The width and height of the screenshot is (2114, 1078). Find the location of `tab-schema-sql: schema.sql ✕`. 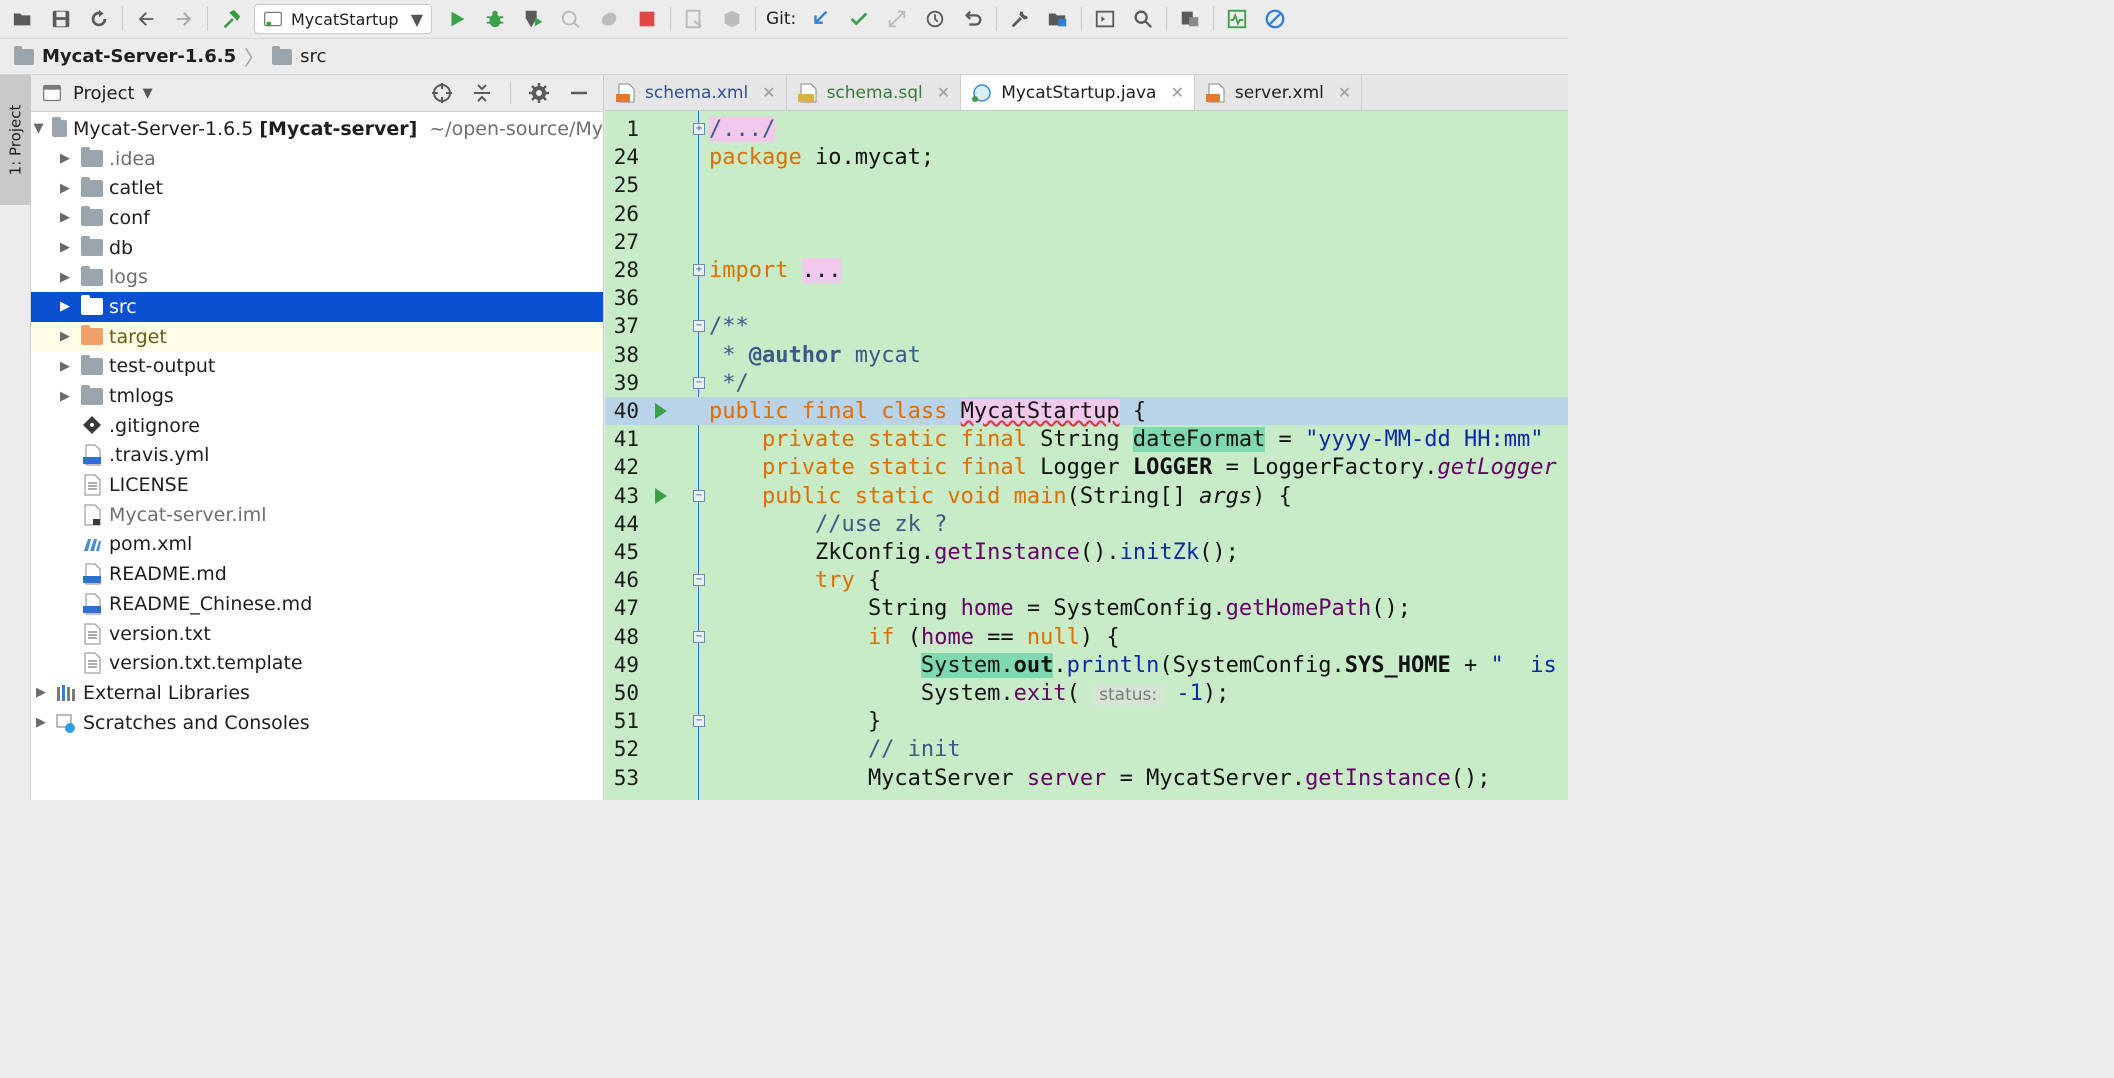

tab-schema-sql: schema.sql ✕ is located at coordinates (874, 92).